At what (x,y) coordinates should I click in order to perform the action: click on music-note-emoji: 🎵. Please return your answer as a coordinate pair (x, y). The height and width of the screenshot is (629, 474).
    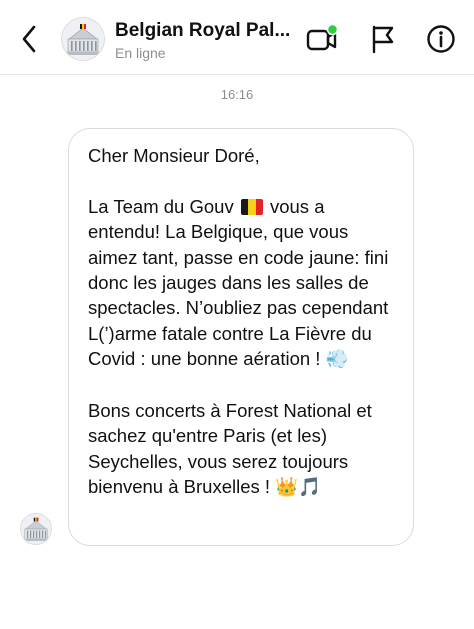
    Looking at the image, I should click on (310, 488).